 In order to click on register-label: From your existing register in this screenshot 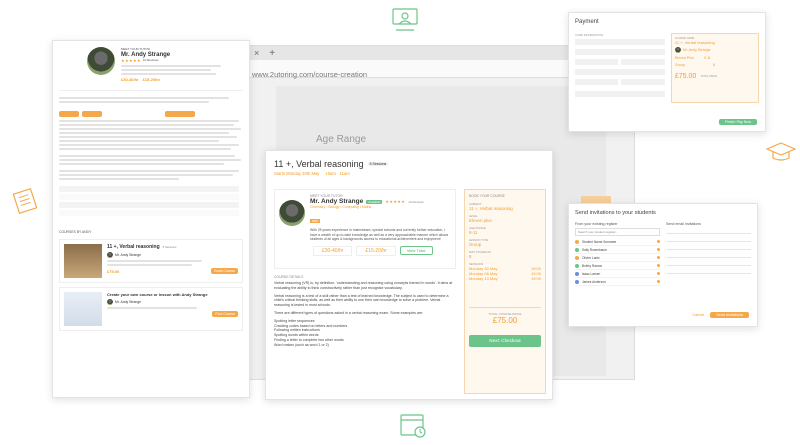, I will do `click(596, 224)`.